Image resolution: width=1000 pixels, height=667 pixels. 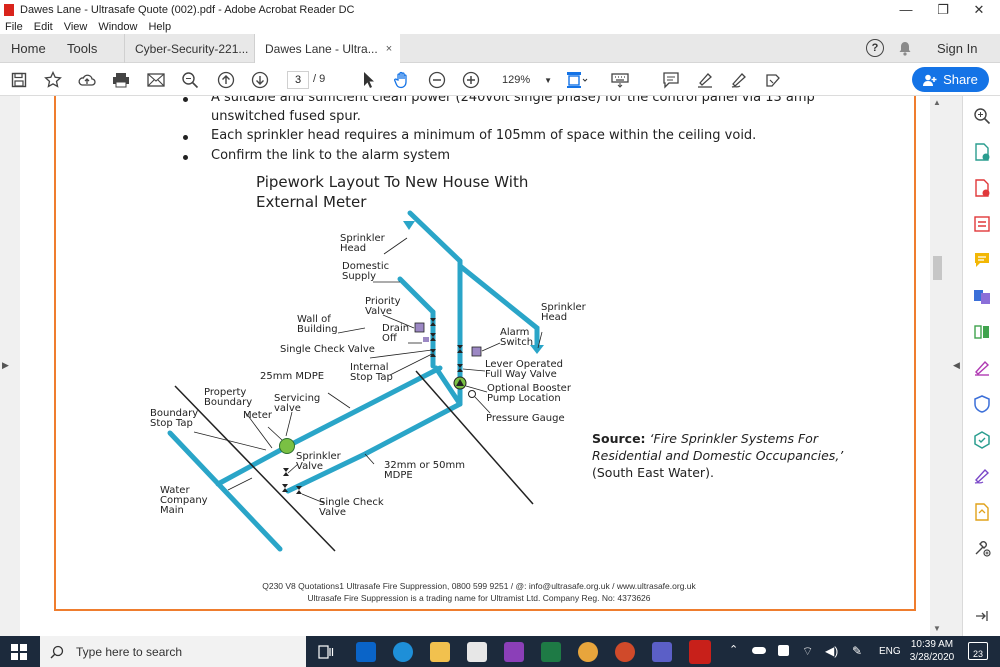 I want to click on notification-count: 23, so click(x=977, y=654).